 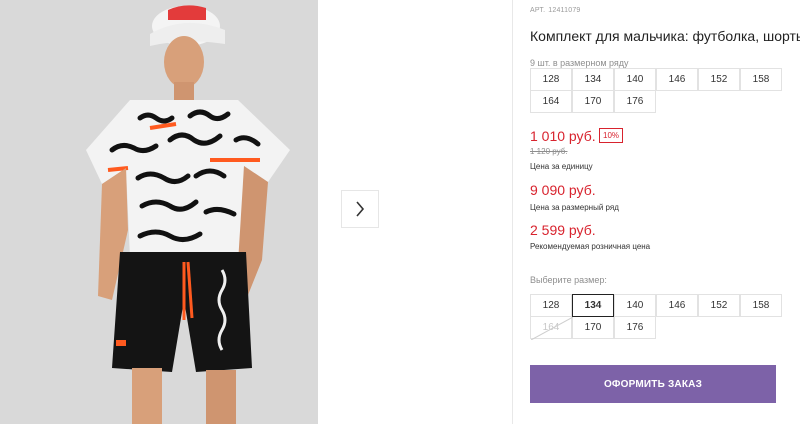 I want to click on unit-price: 1 010 руб., so click(x=563, y=136).